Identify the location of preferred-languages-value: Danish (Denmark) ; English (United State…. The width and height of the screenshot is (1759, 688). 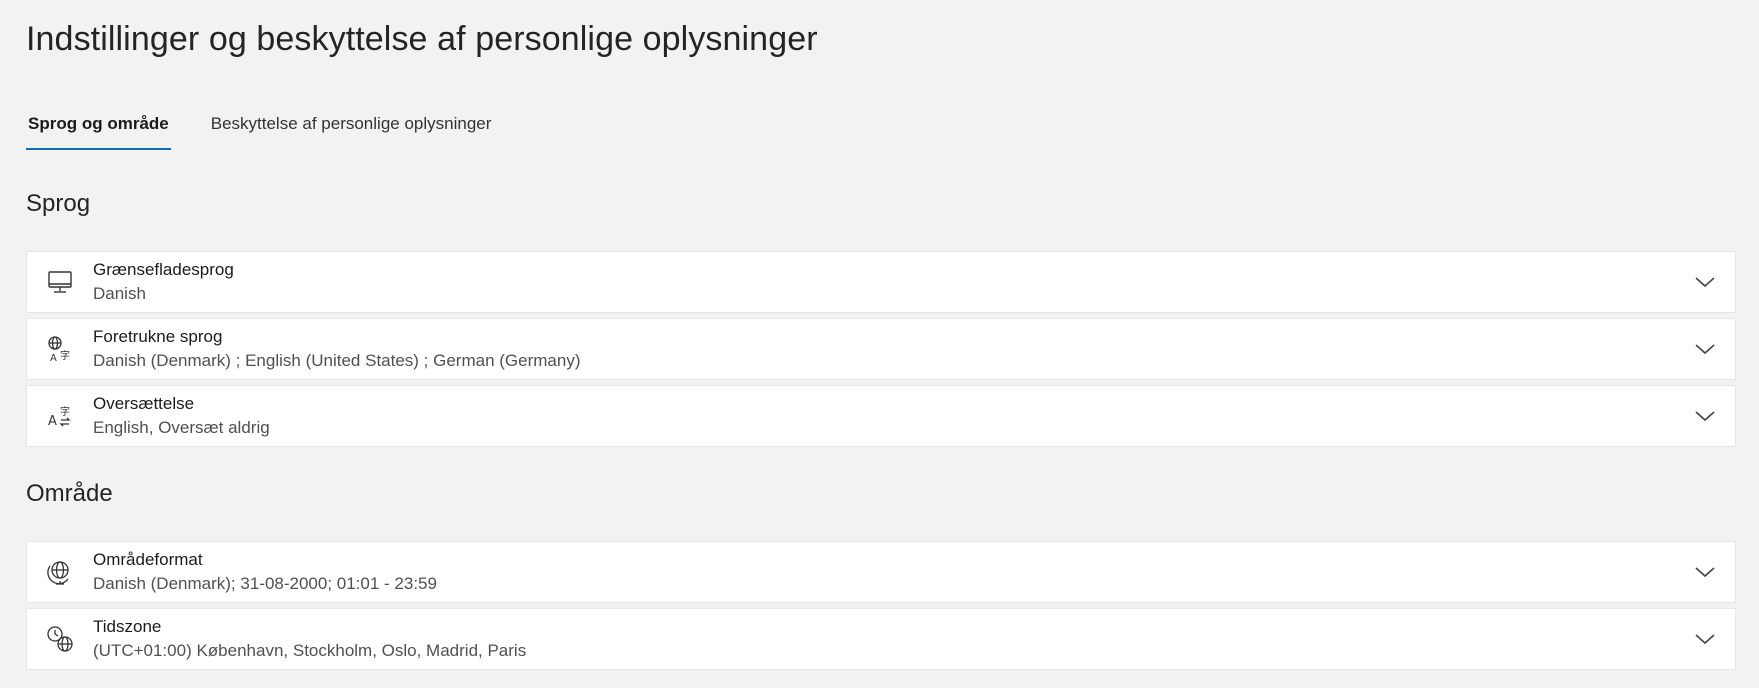
(337, 360).